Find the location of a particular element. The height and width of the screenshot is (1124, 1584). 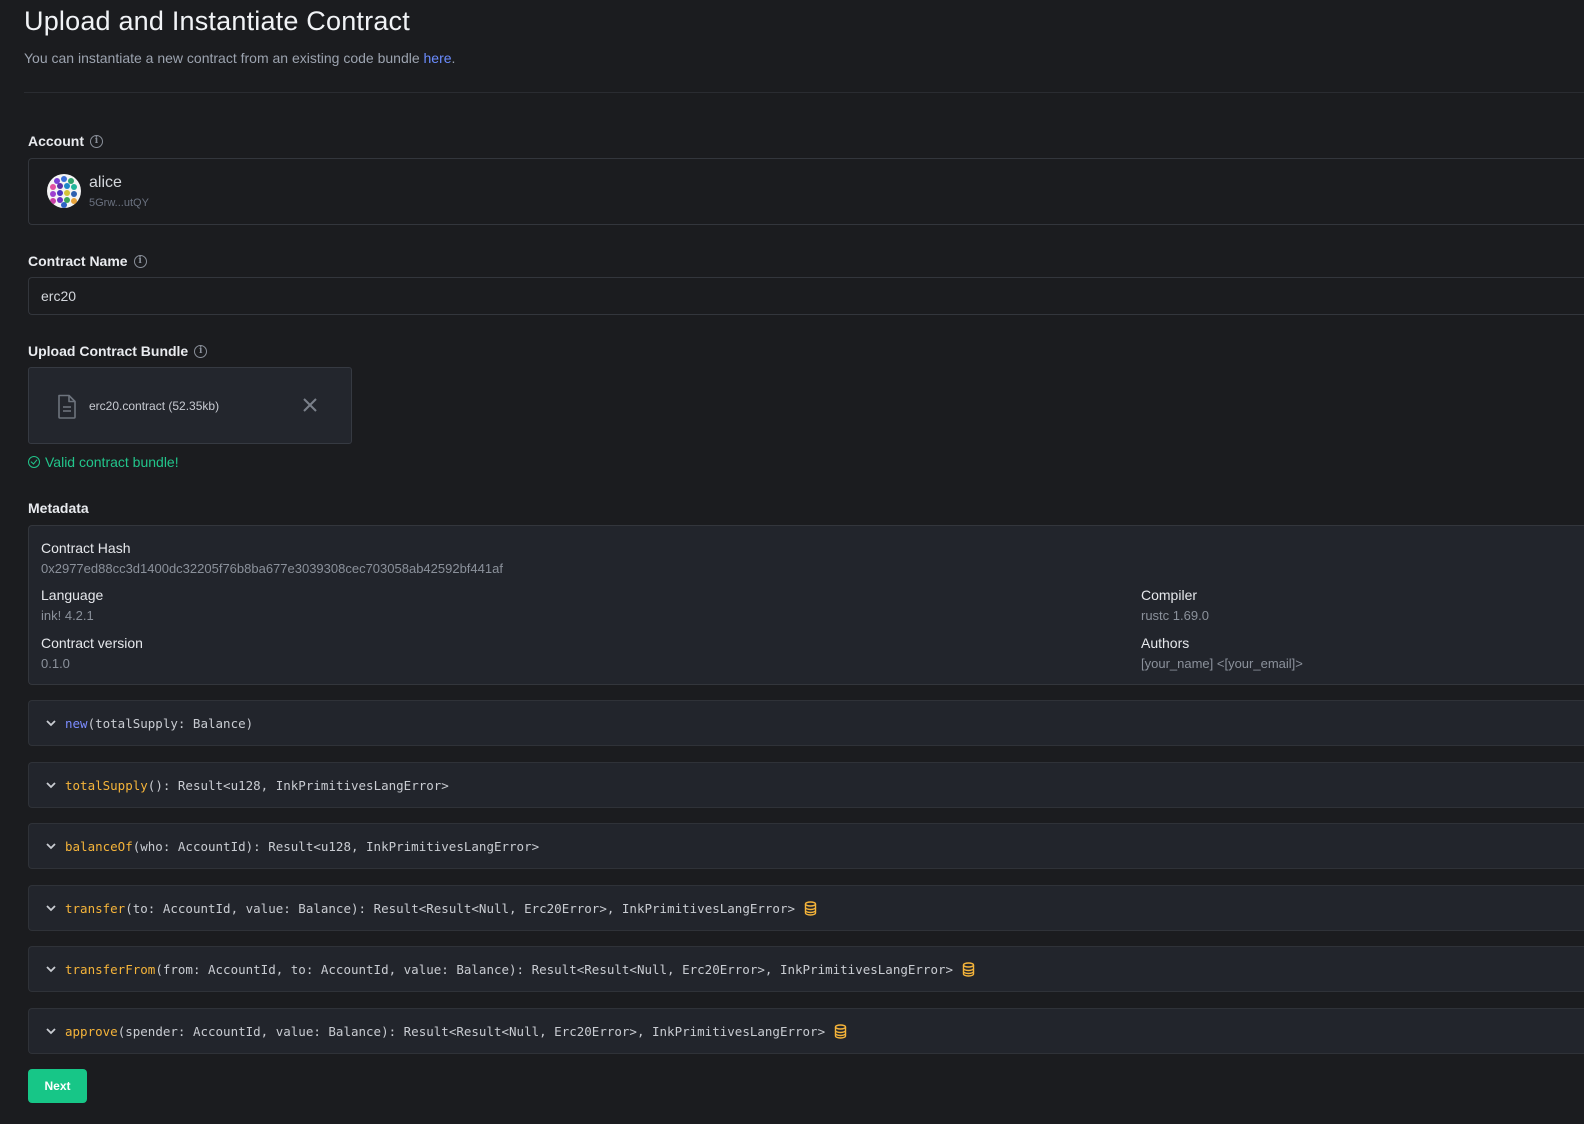

close-icon is located at coordinates (310, 405).